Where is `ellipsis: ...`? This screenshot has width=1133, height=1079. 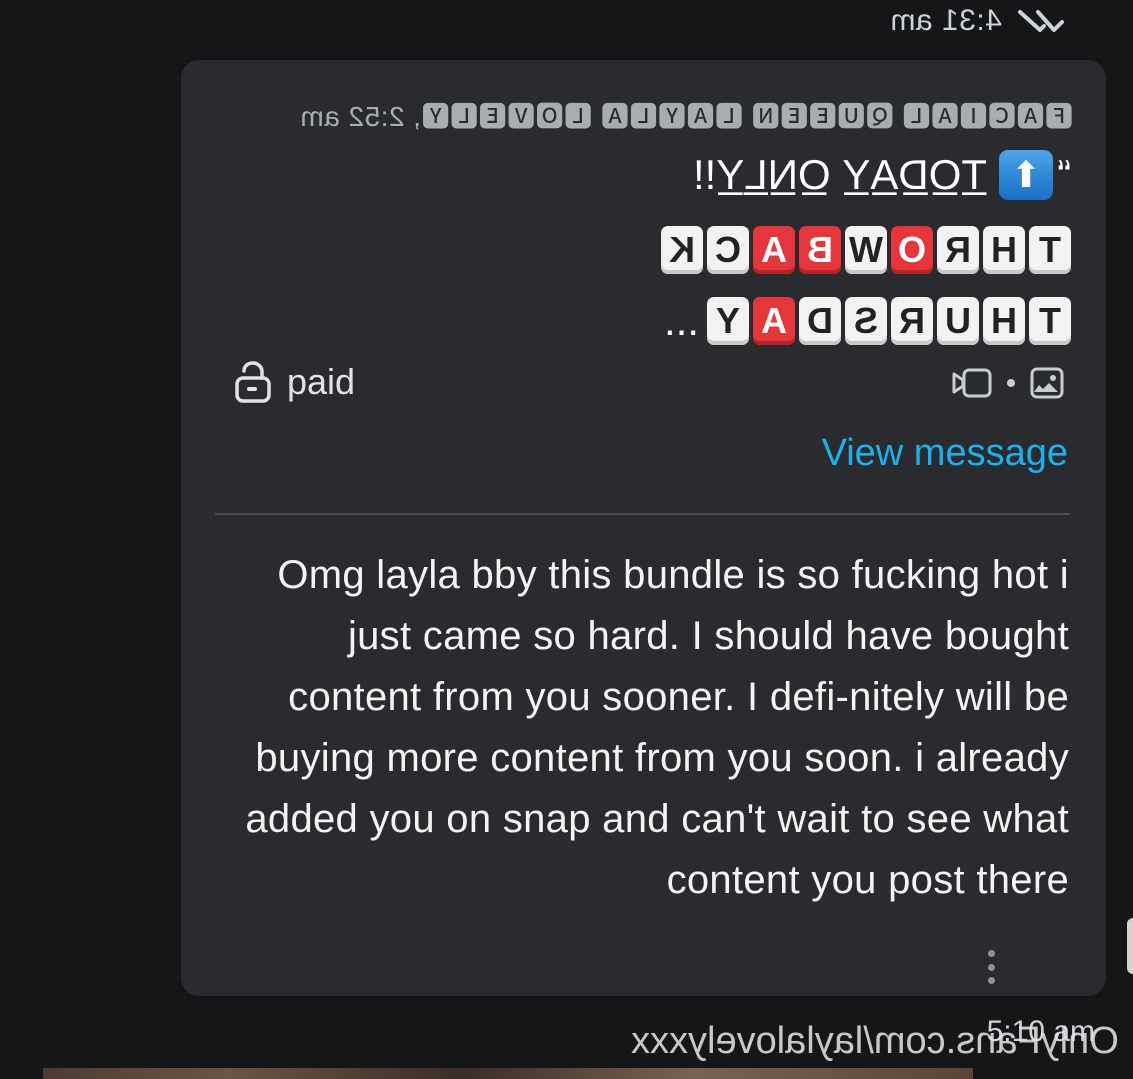 ellipsis: ... is located at coordinates (681, 320).